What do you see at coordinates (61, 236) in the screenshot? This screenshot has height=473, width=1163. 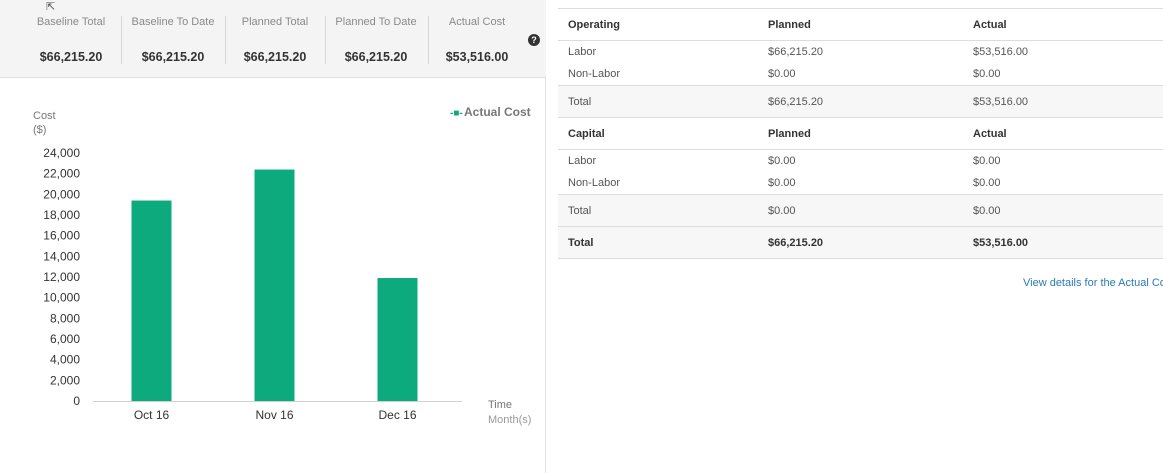 I see `y-tick-label: 16,000` at bounding box center [61, 236].